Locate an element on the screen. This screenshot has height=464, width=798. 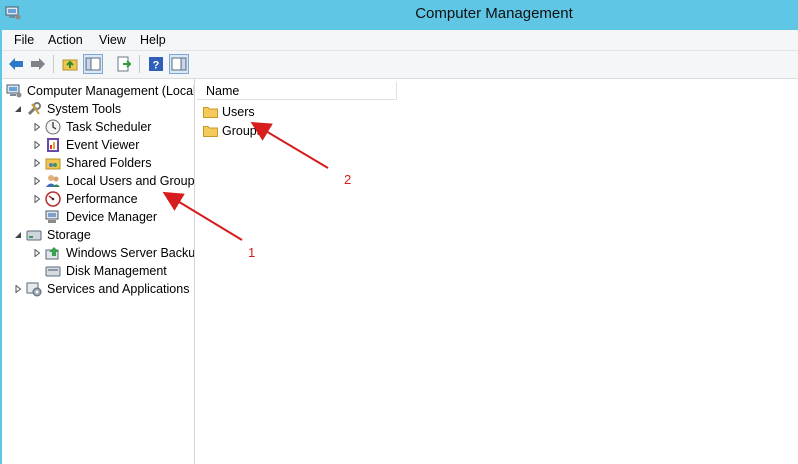
menu-bar: File Action View Help is located at coordinates (400, 40).